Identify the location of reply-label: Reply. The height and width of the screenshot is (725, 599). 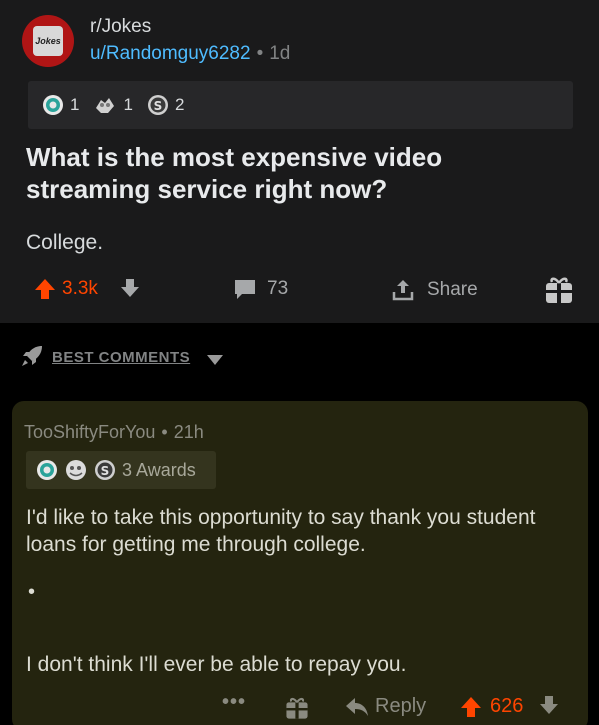
(401, 706).